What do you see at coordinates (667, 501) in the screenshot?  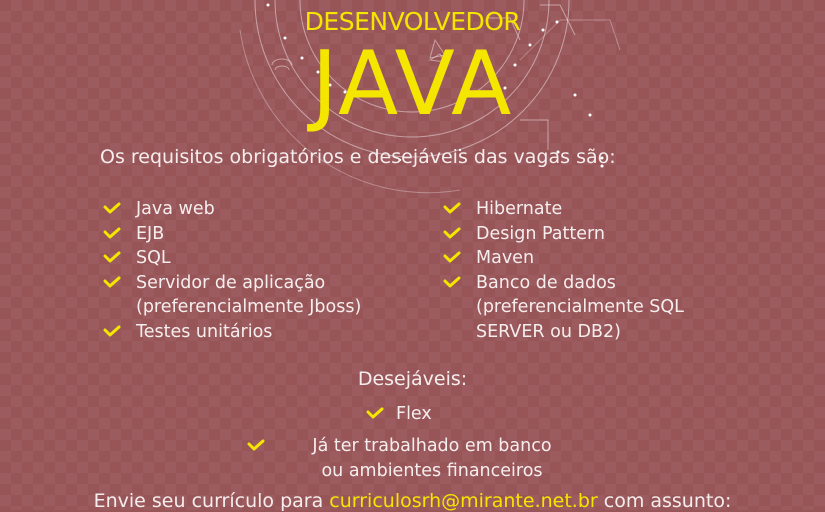 I see `footer-suffix: com assunto:` at bounding box center [667, 501].